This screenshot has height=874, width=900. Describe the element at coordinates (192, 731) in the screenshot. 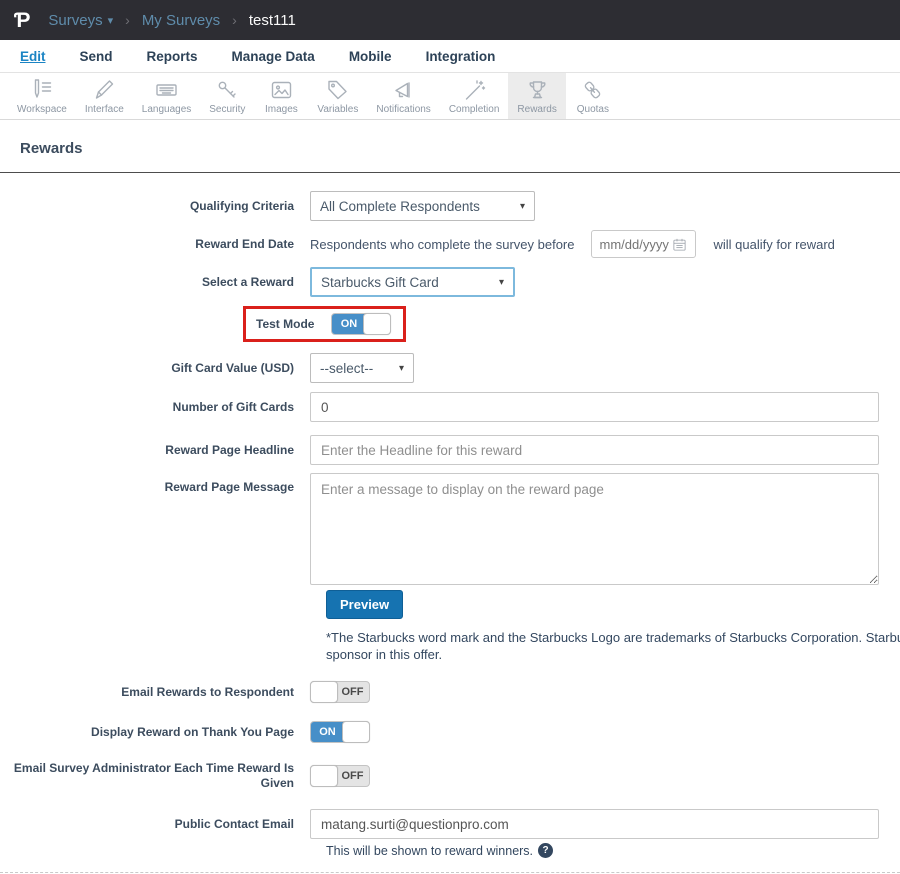

I see `display-reward-label: Display Reward on Thank You Page` at that location.